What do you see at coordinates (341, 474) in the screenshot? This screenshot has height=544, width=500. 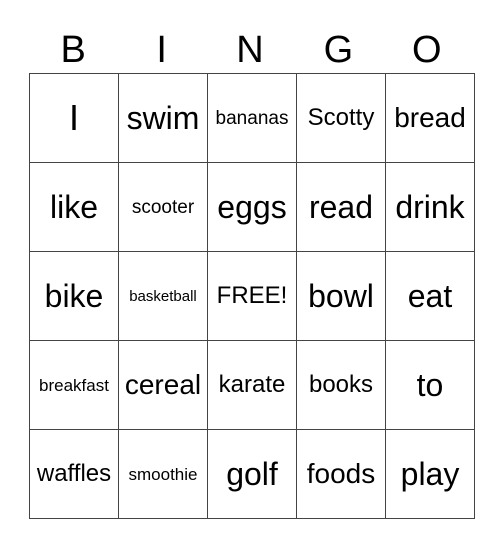 I see `bingo-cell: foods` at bounding box center [341, 474].